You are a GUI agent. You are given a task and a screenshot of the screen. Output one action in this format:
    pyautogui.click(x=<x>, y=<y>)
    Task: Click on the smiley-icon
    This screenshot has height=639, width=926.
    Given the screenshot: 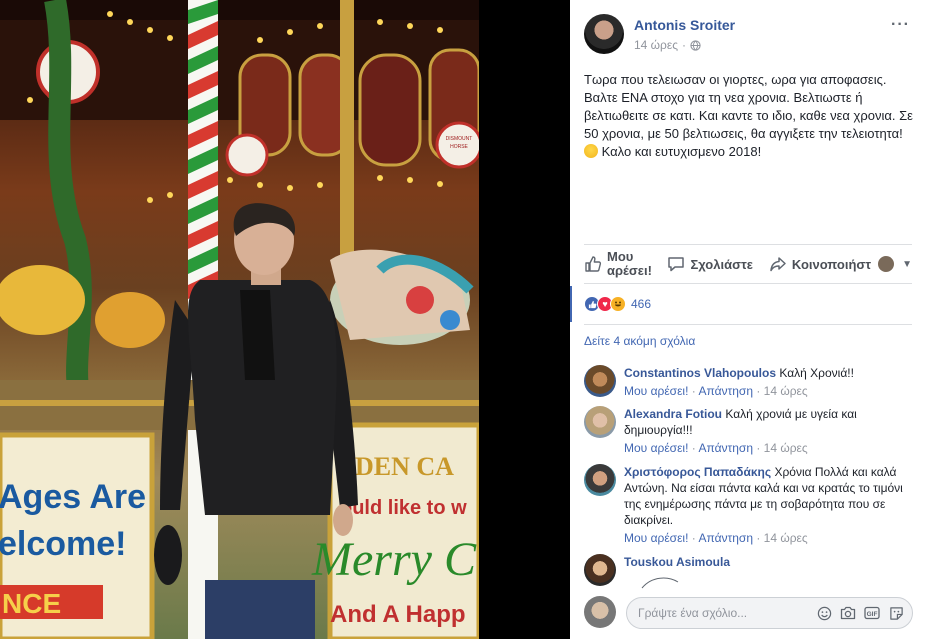 What is the action you would take?
    pyautogui.click(x=824, y=613)
    